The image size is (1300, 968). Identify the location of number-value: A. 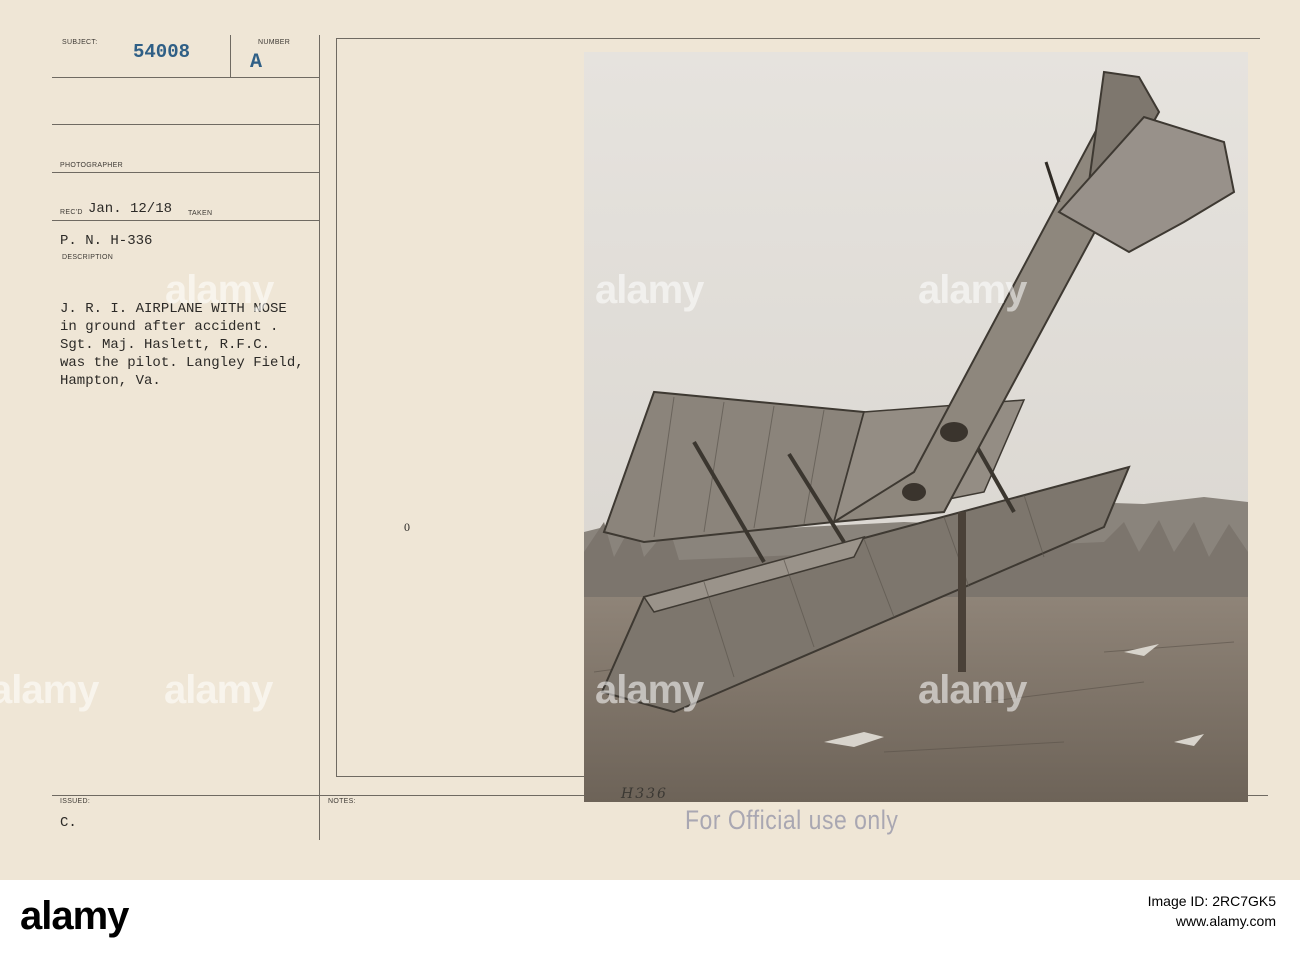
(256, 62).